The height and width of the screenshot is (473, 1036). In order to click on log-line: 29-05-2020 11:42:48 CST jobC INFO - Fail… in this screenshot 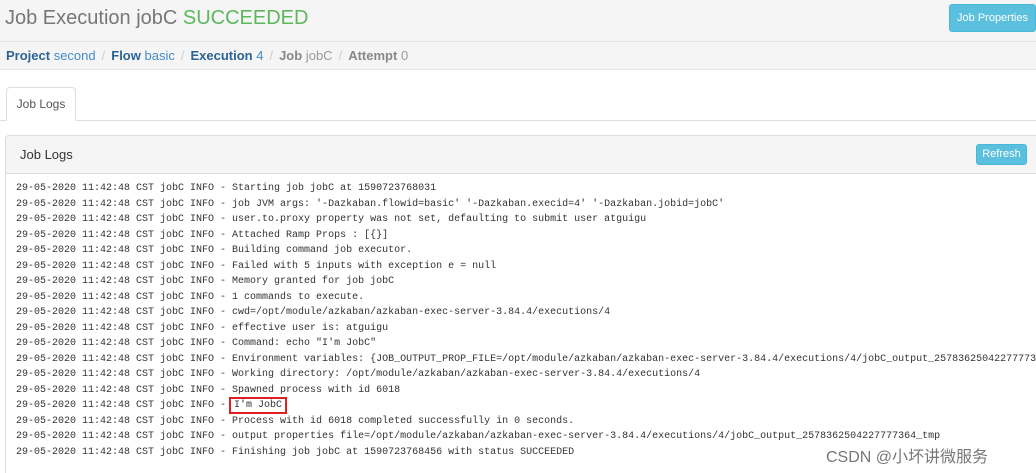, I will do `click(526, 267)`.